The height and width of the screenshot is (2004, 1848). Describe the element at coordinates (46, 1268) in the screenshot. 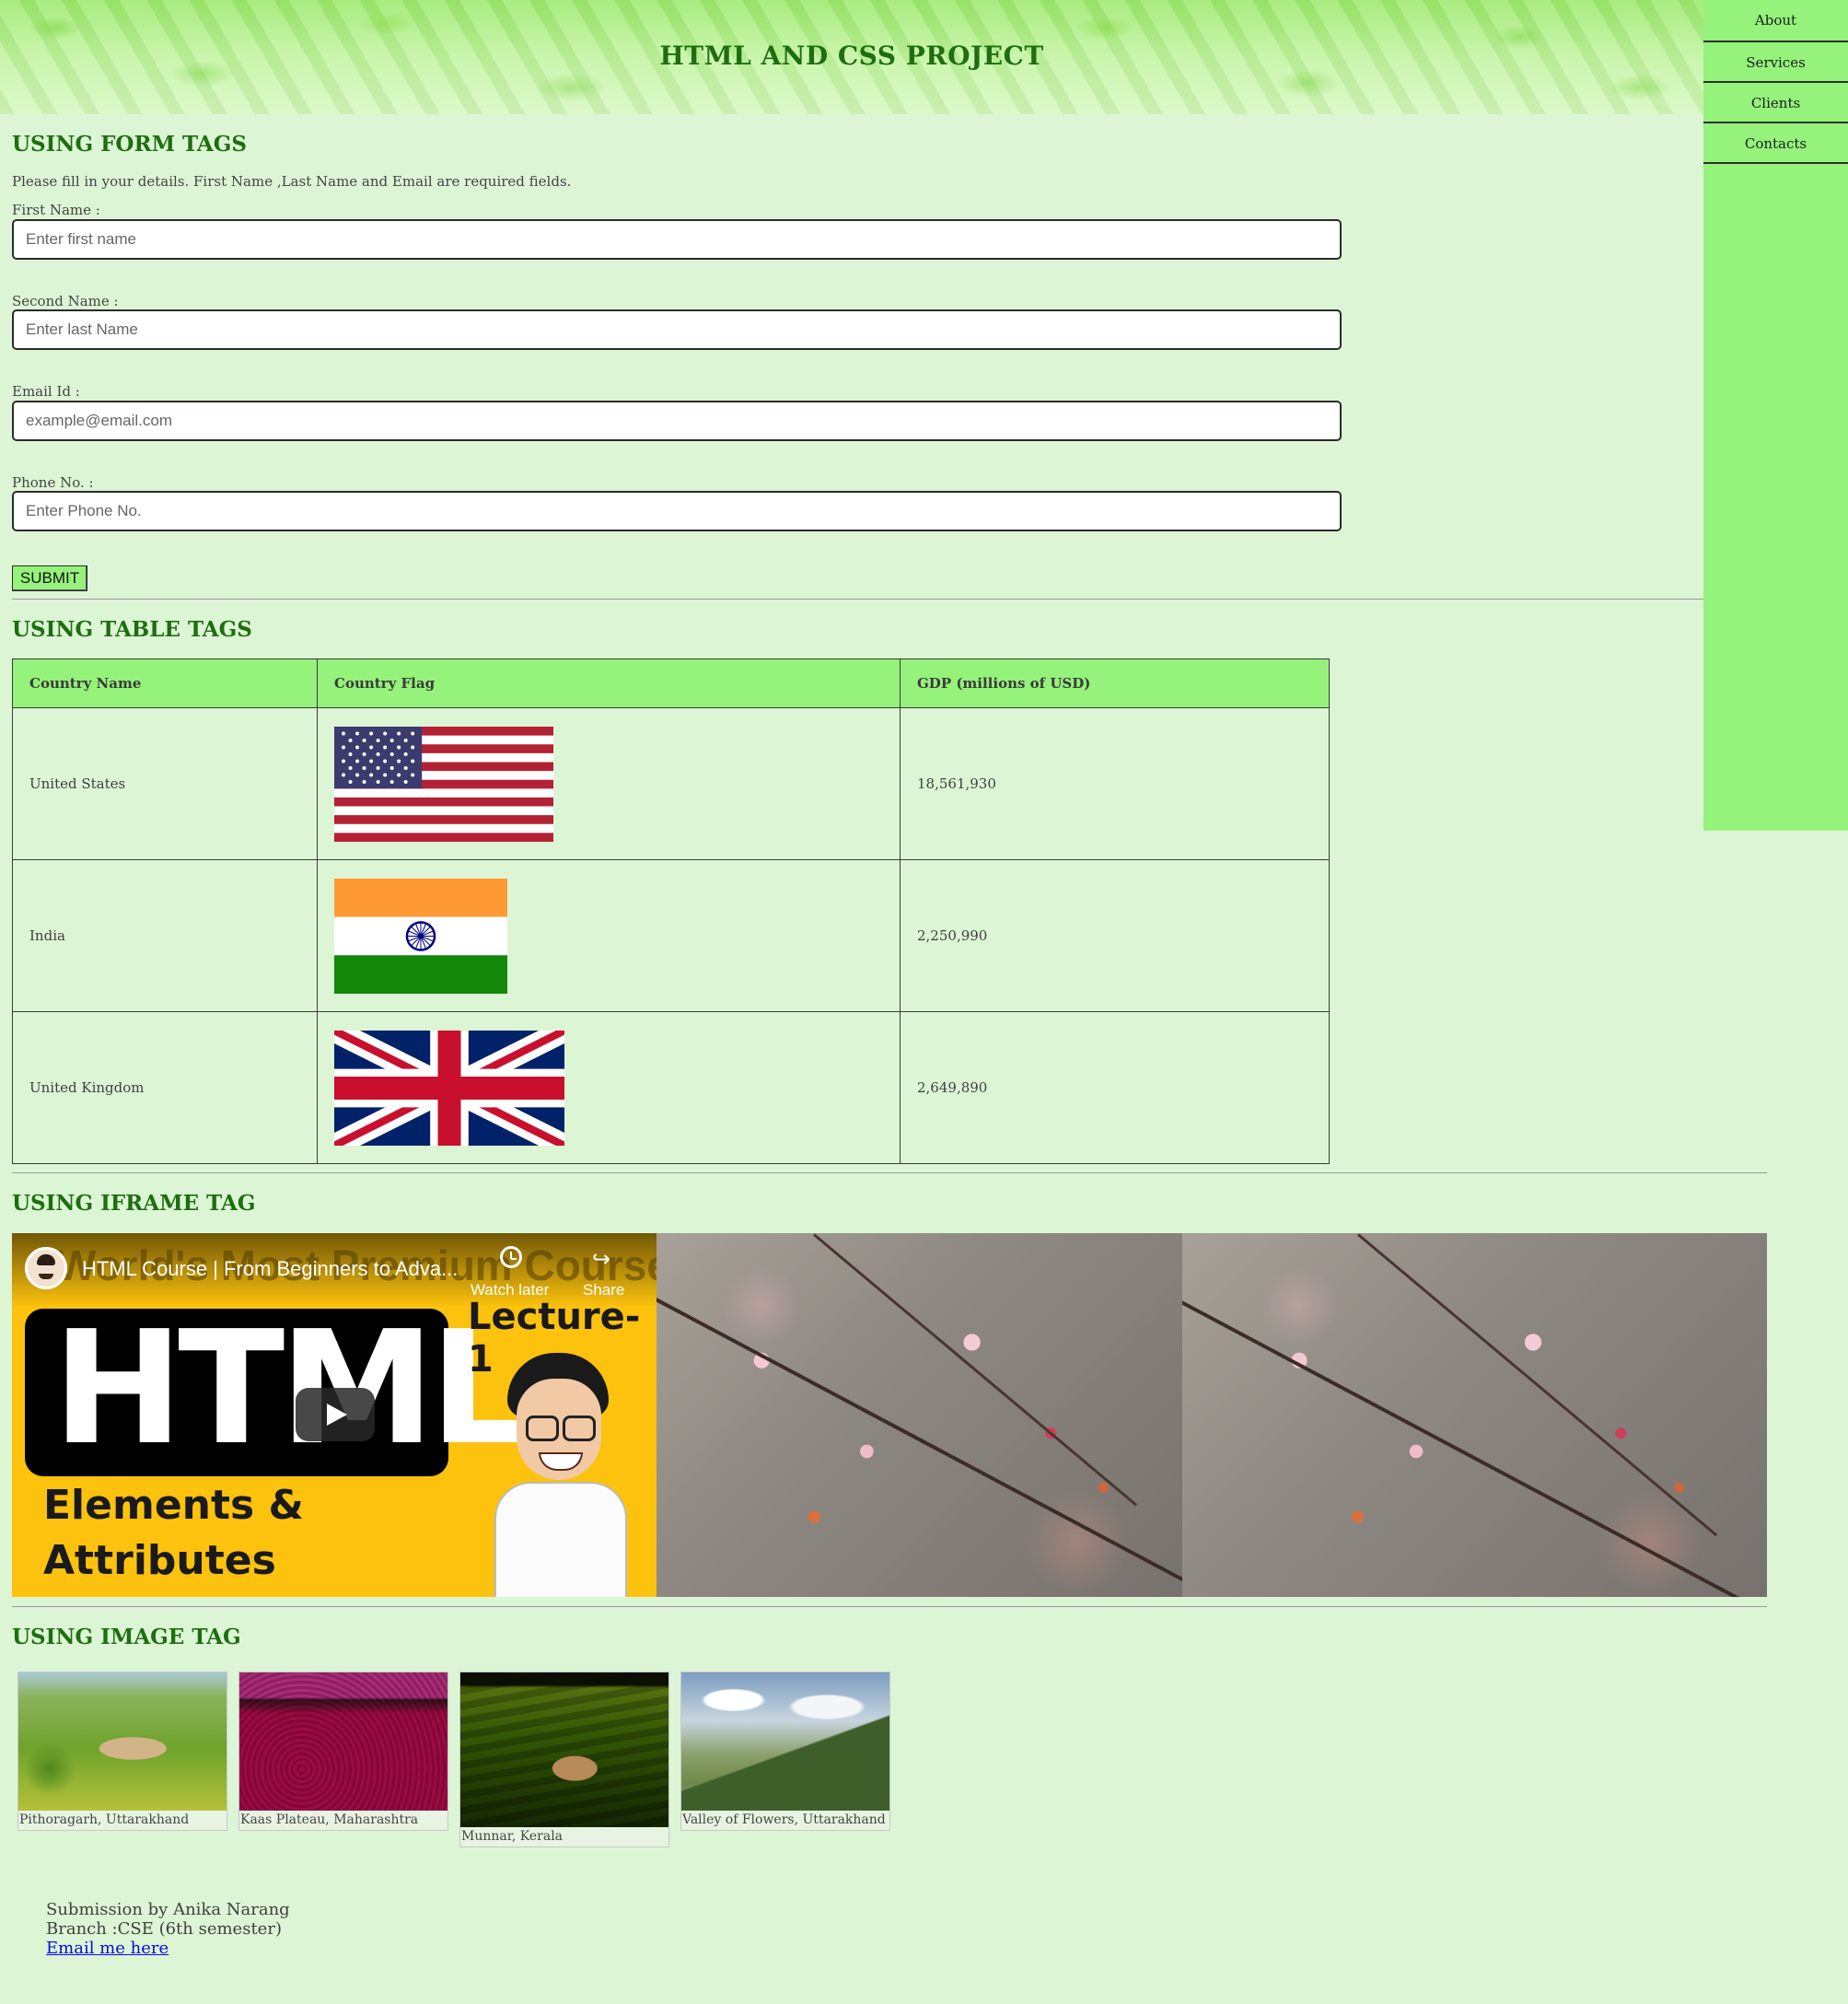

I see `channel-avatar` at that location.